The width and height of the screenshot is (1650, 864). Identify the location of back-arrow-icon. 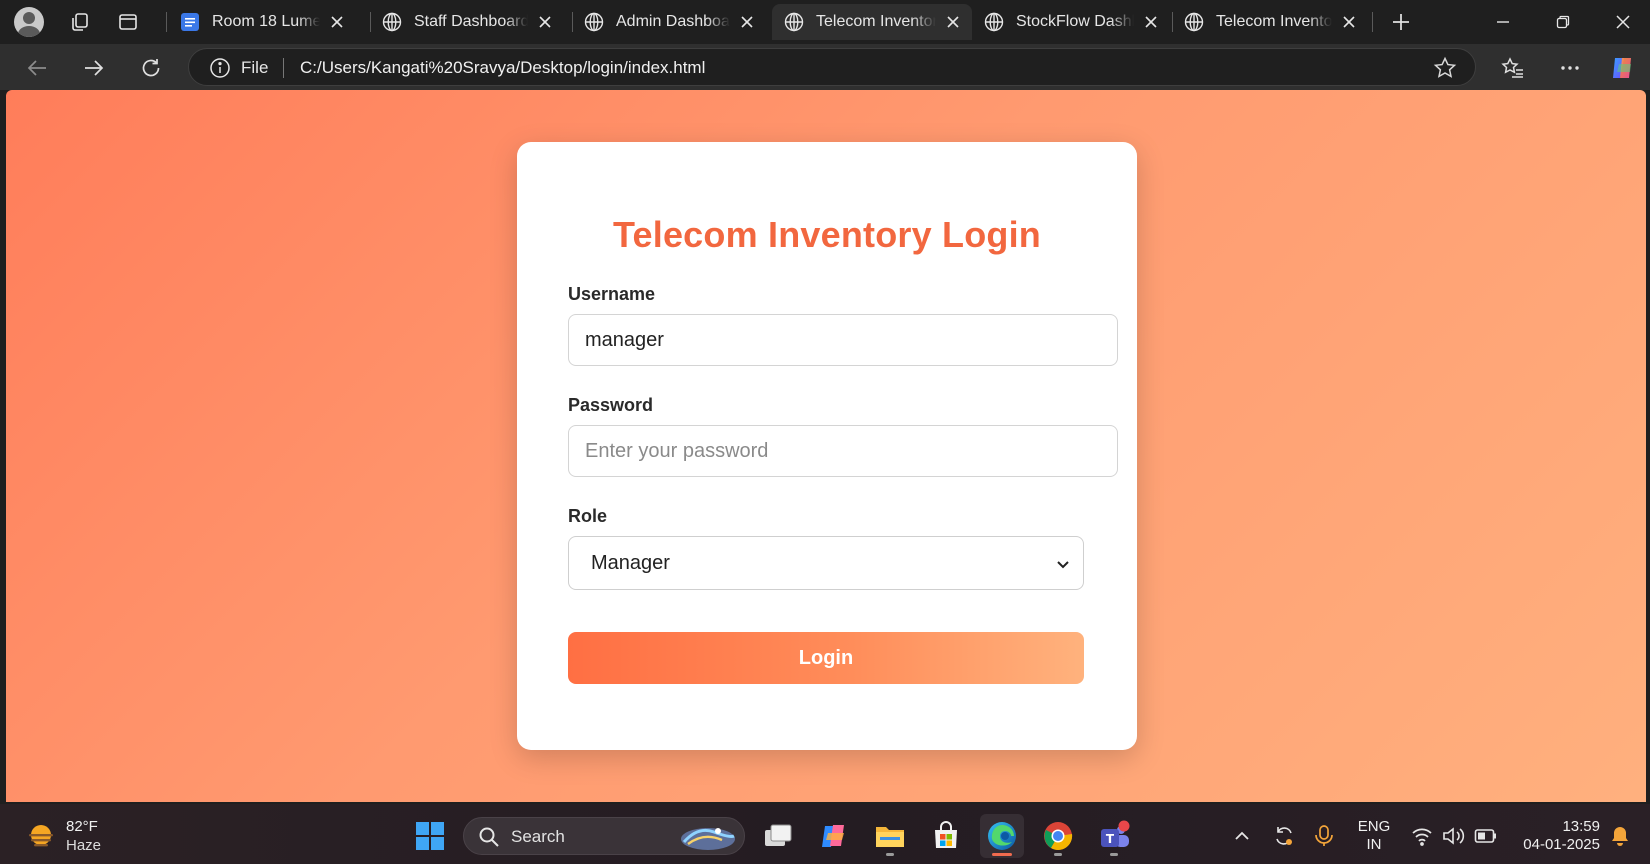
(37, 68).